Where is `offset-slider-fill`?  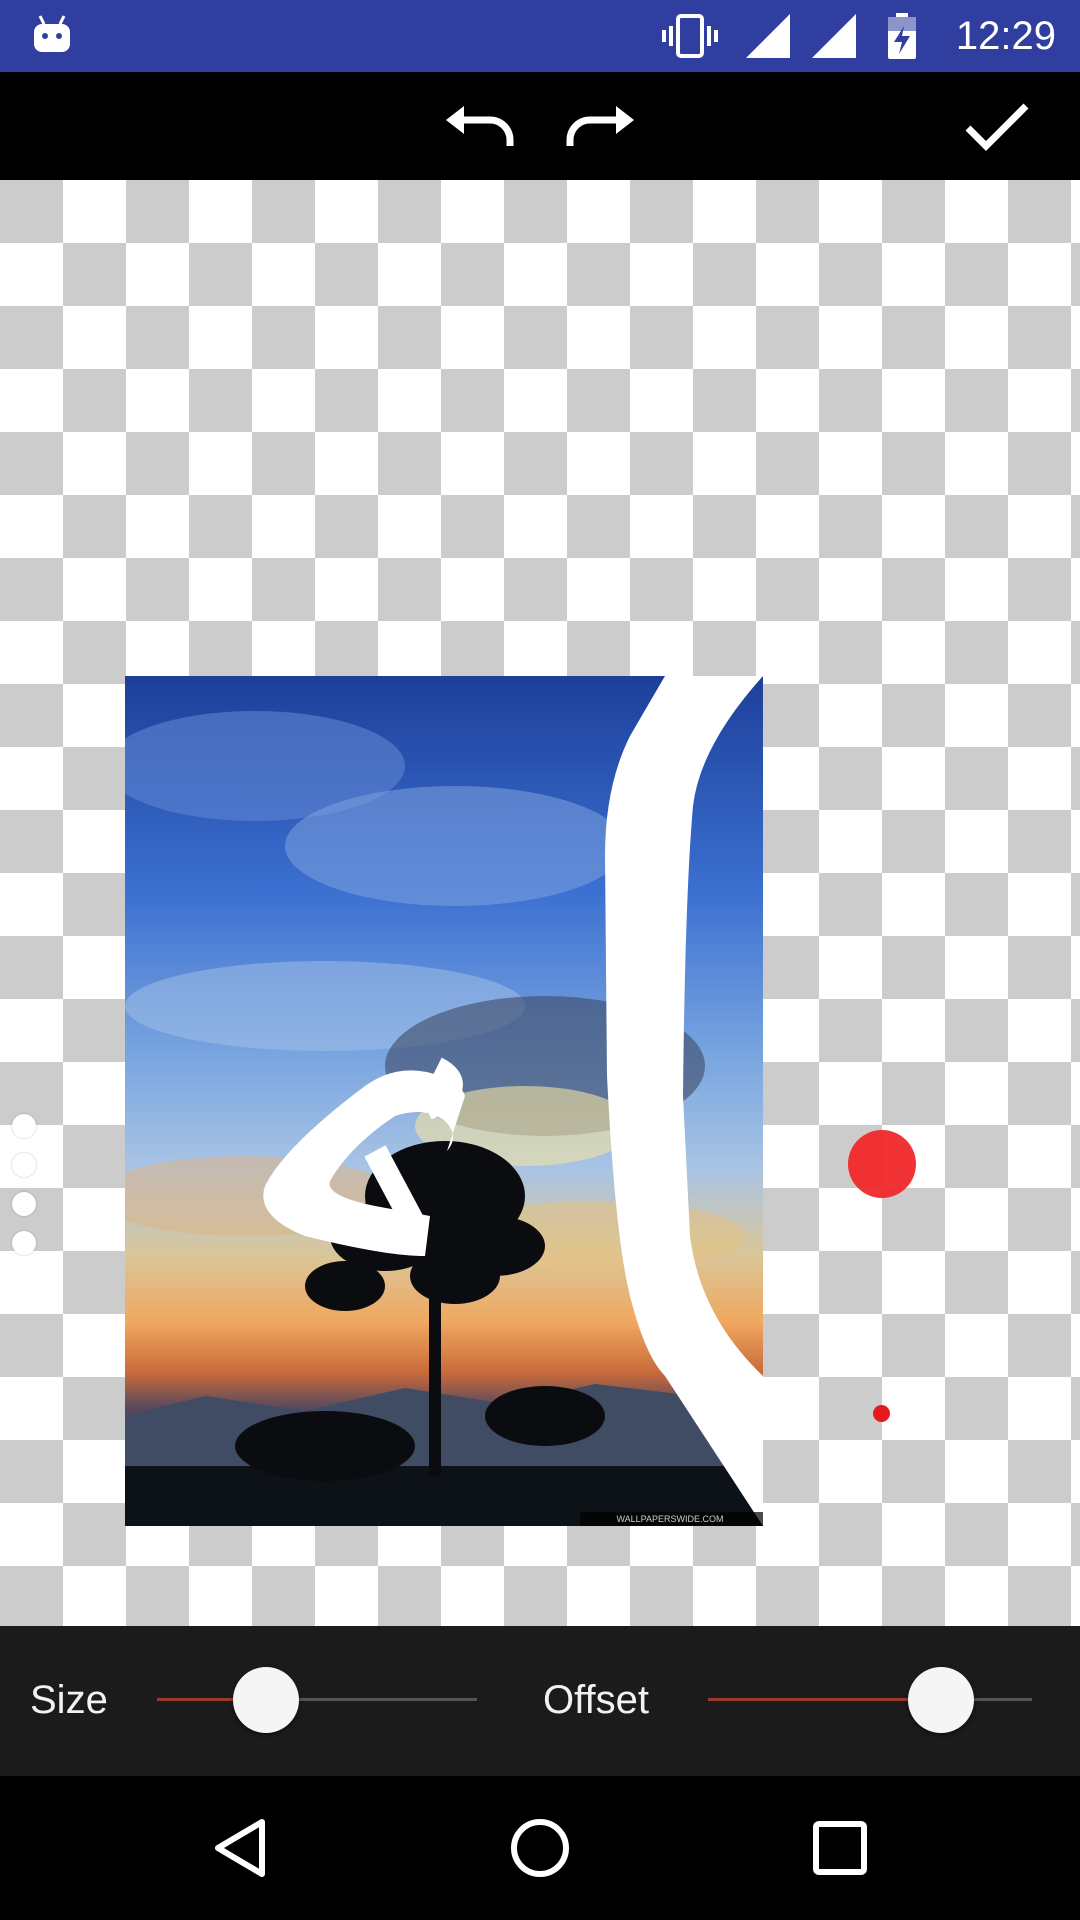 offset-slider-fill is located at coordinates (824, 1699).